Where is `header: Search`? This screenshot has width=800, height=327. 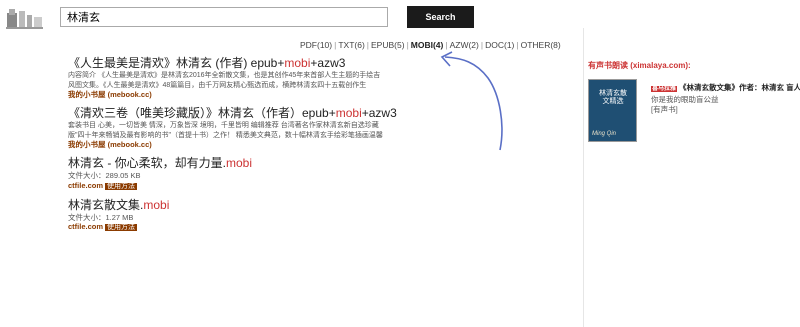
header: Search is located at coordinates (400, 17).